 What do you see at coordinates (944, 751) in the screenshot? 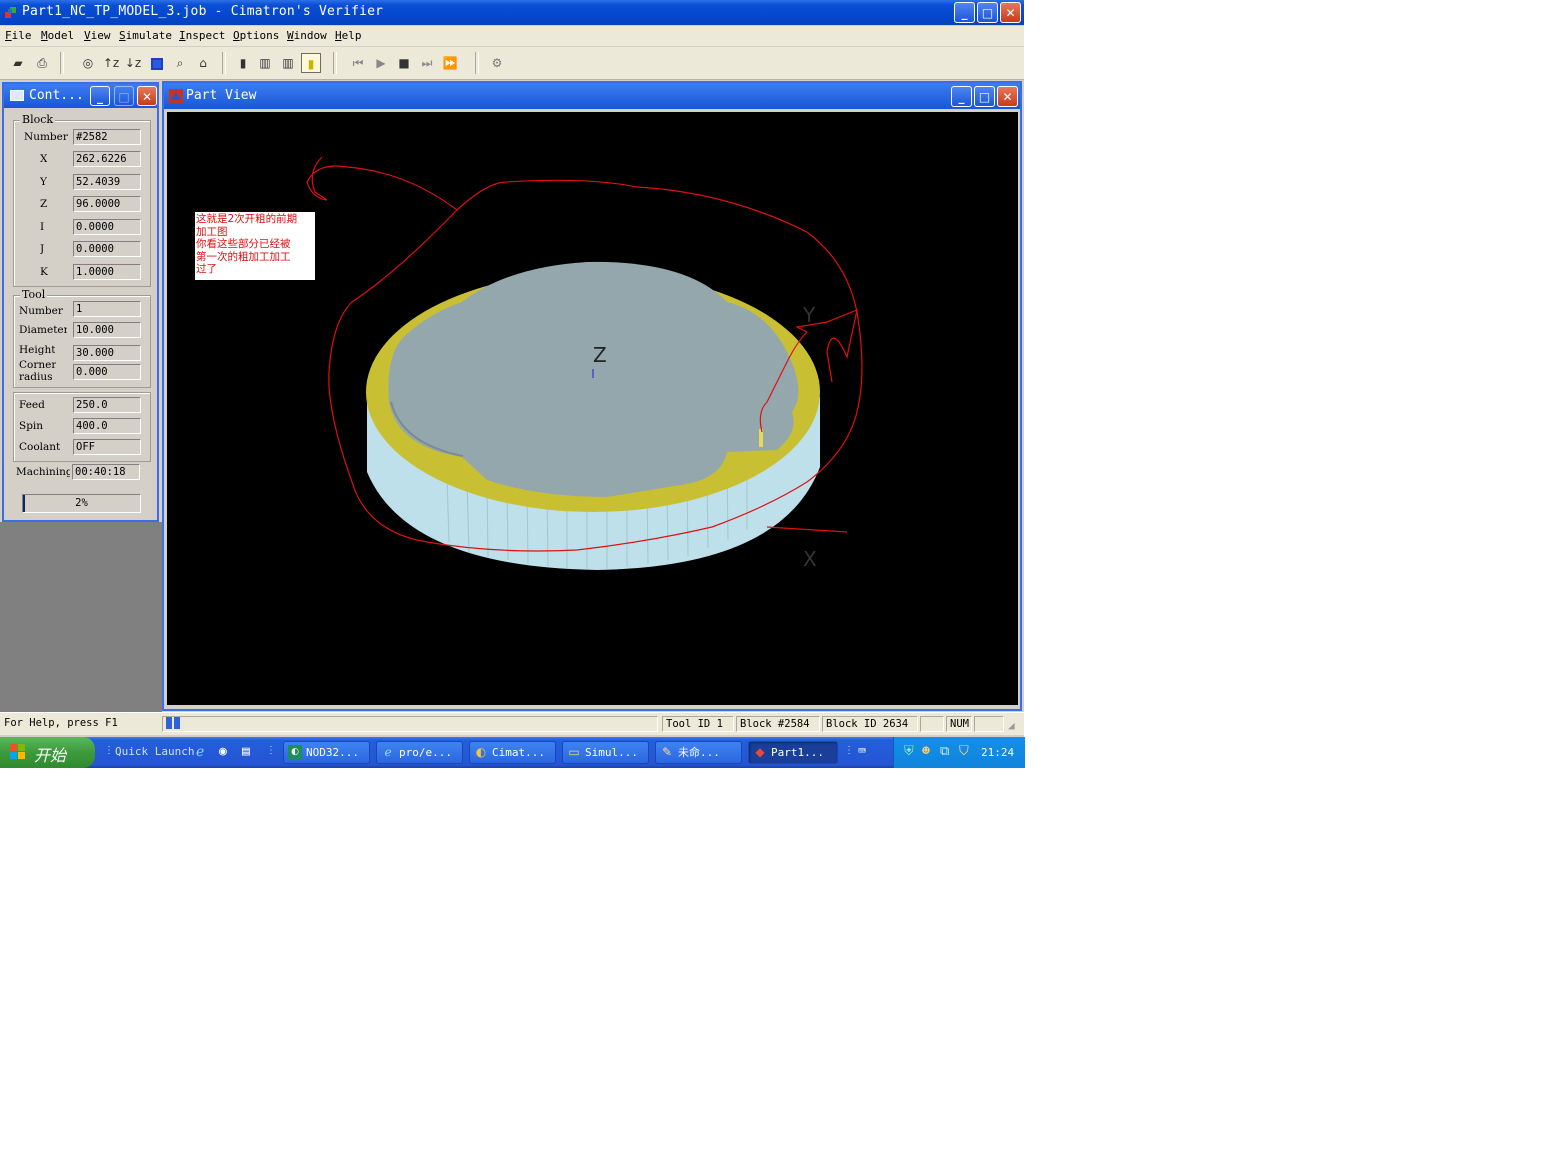
I see `network-icon: ⧉` at bounding box center [944, 751].